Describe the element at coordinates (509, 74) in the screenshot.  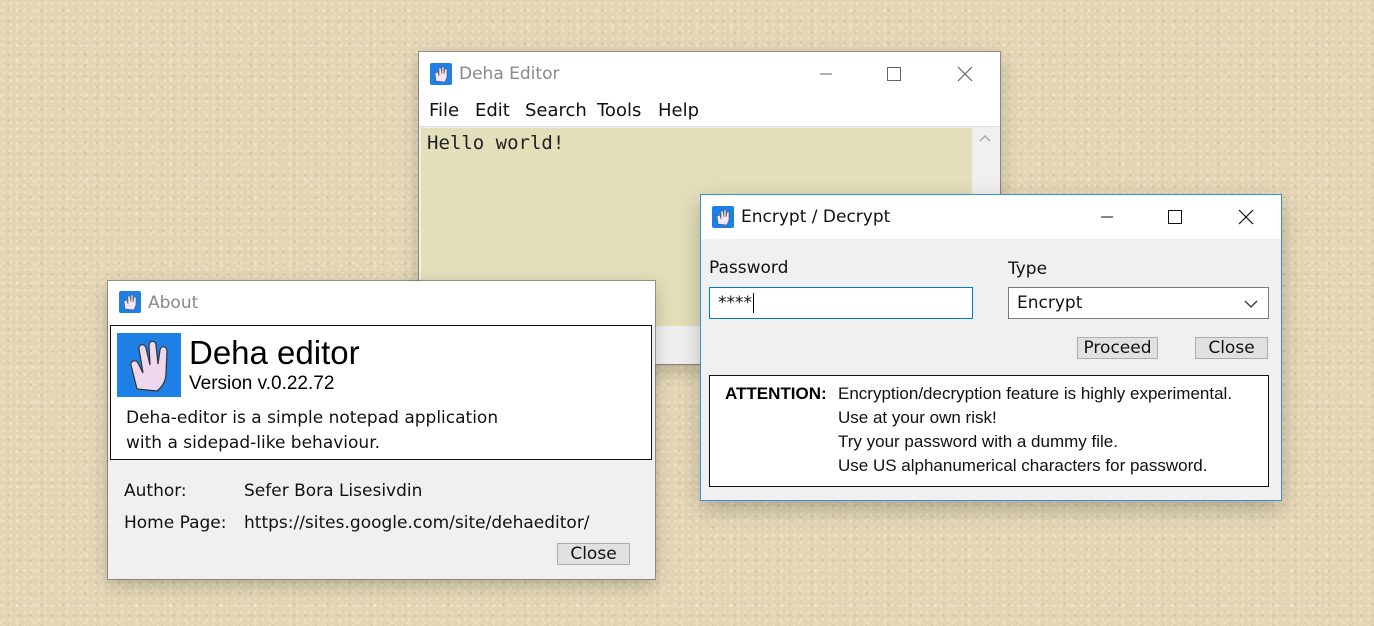
I see `editor-title: Deha Editor` at that location.